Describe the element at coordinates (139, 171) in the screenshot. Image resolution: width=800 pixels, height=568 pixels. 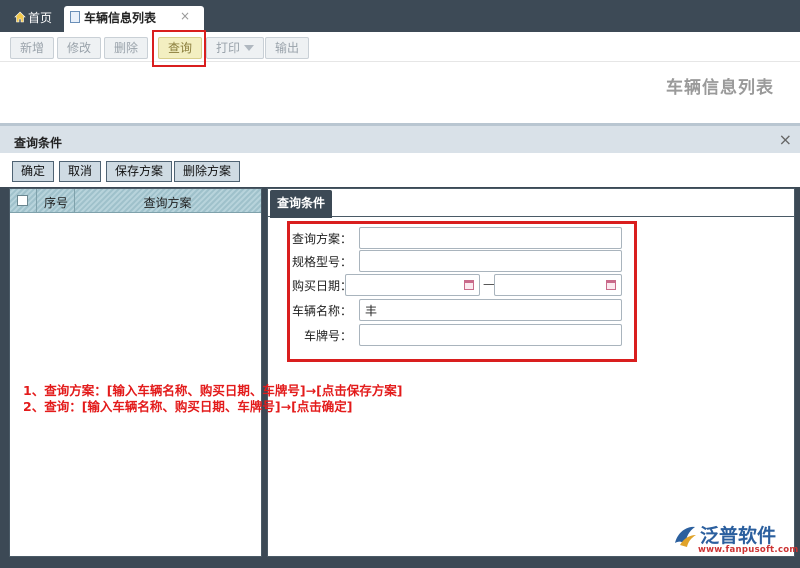
I see `save-plan-button: 保存方案` at that location.